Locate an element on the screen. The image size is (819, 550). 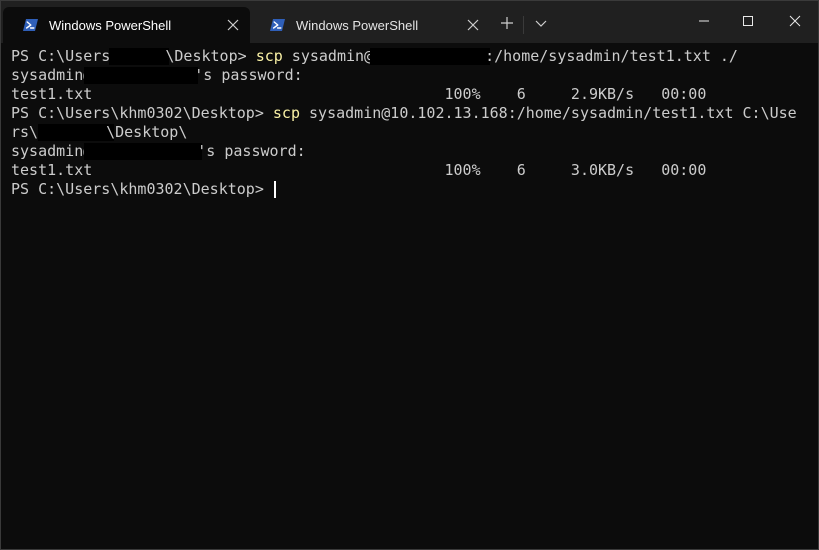
prompt: \Desktop> is located at coordinates (210, 56).